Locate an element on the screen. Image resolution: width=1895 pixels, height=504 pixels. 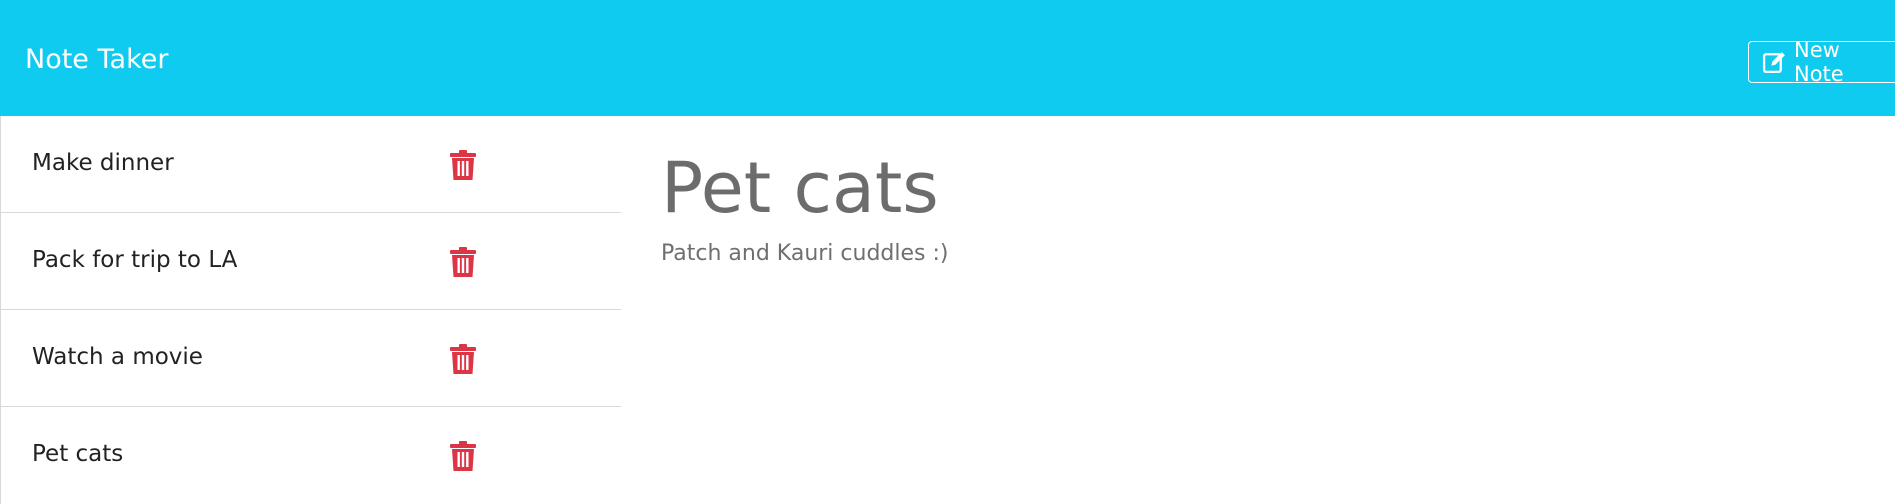
list-item: Pack for trip to LA is located at coordinates (310, 261).